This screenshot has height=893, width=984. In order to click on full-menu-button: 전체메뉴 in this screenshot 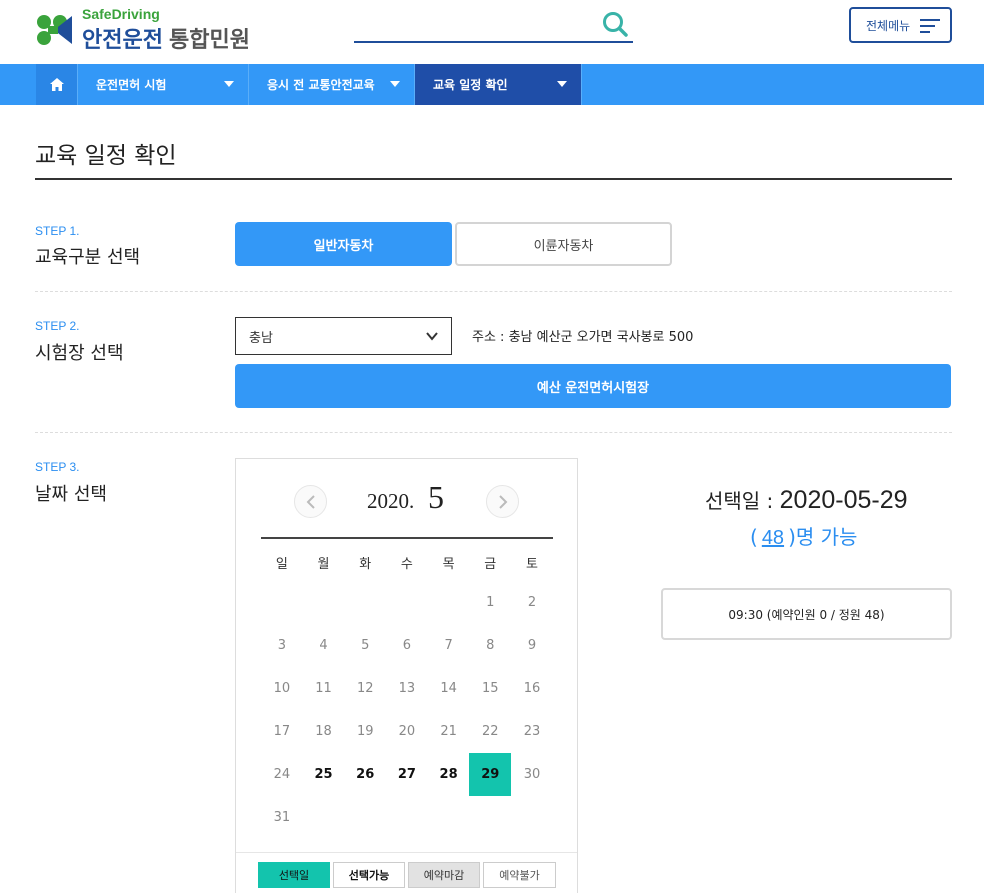, I will do `click(900, 25)`.